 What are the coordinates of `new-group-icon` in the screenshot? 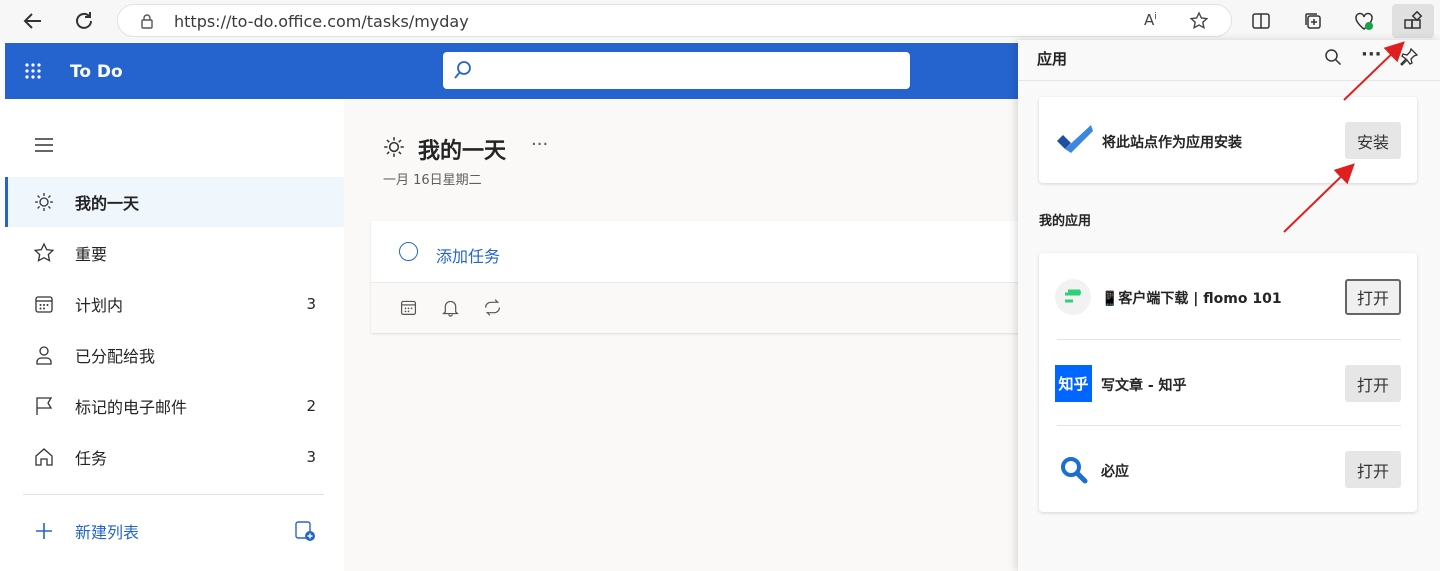 It's located at (305, 531).